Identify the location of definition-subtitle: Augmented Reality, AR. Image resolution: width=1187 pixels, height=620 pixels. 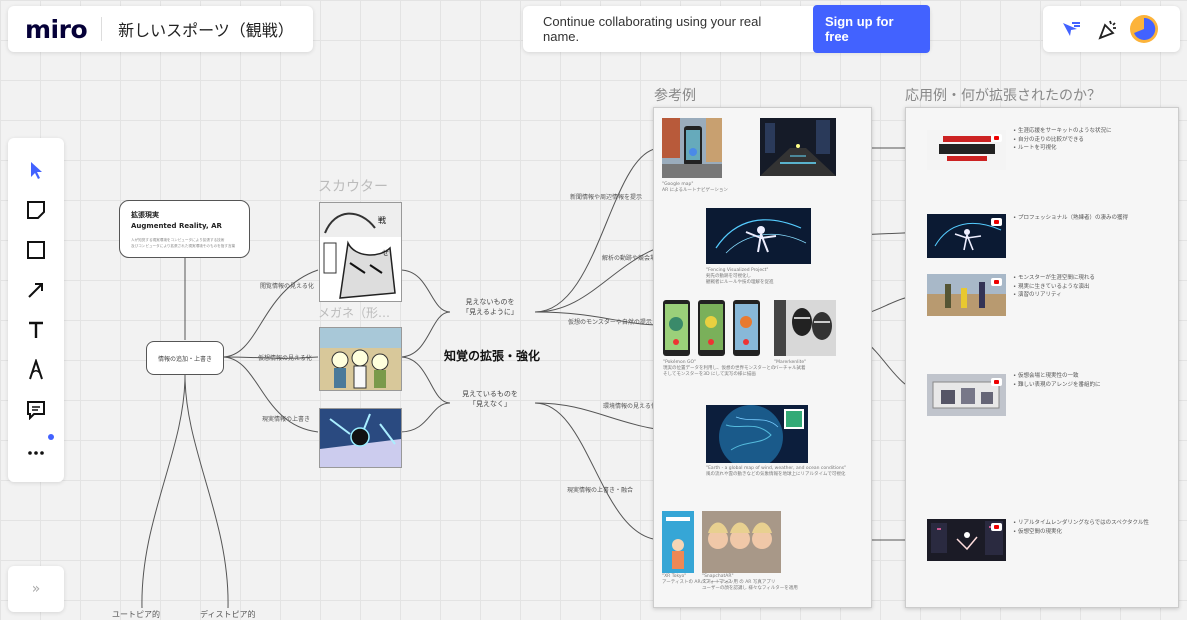
(176, 226).